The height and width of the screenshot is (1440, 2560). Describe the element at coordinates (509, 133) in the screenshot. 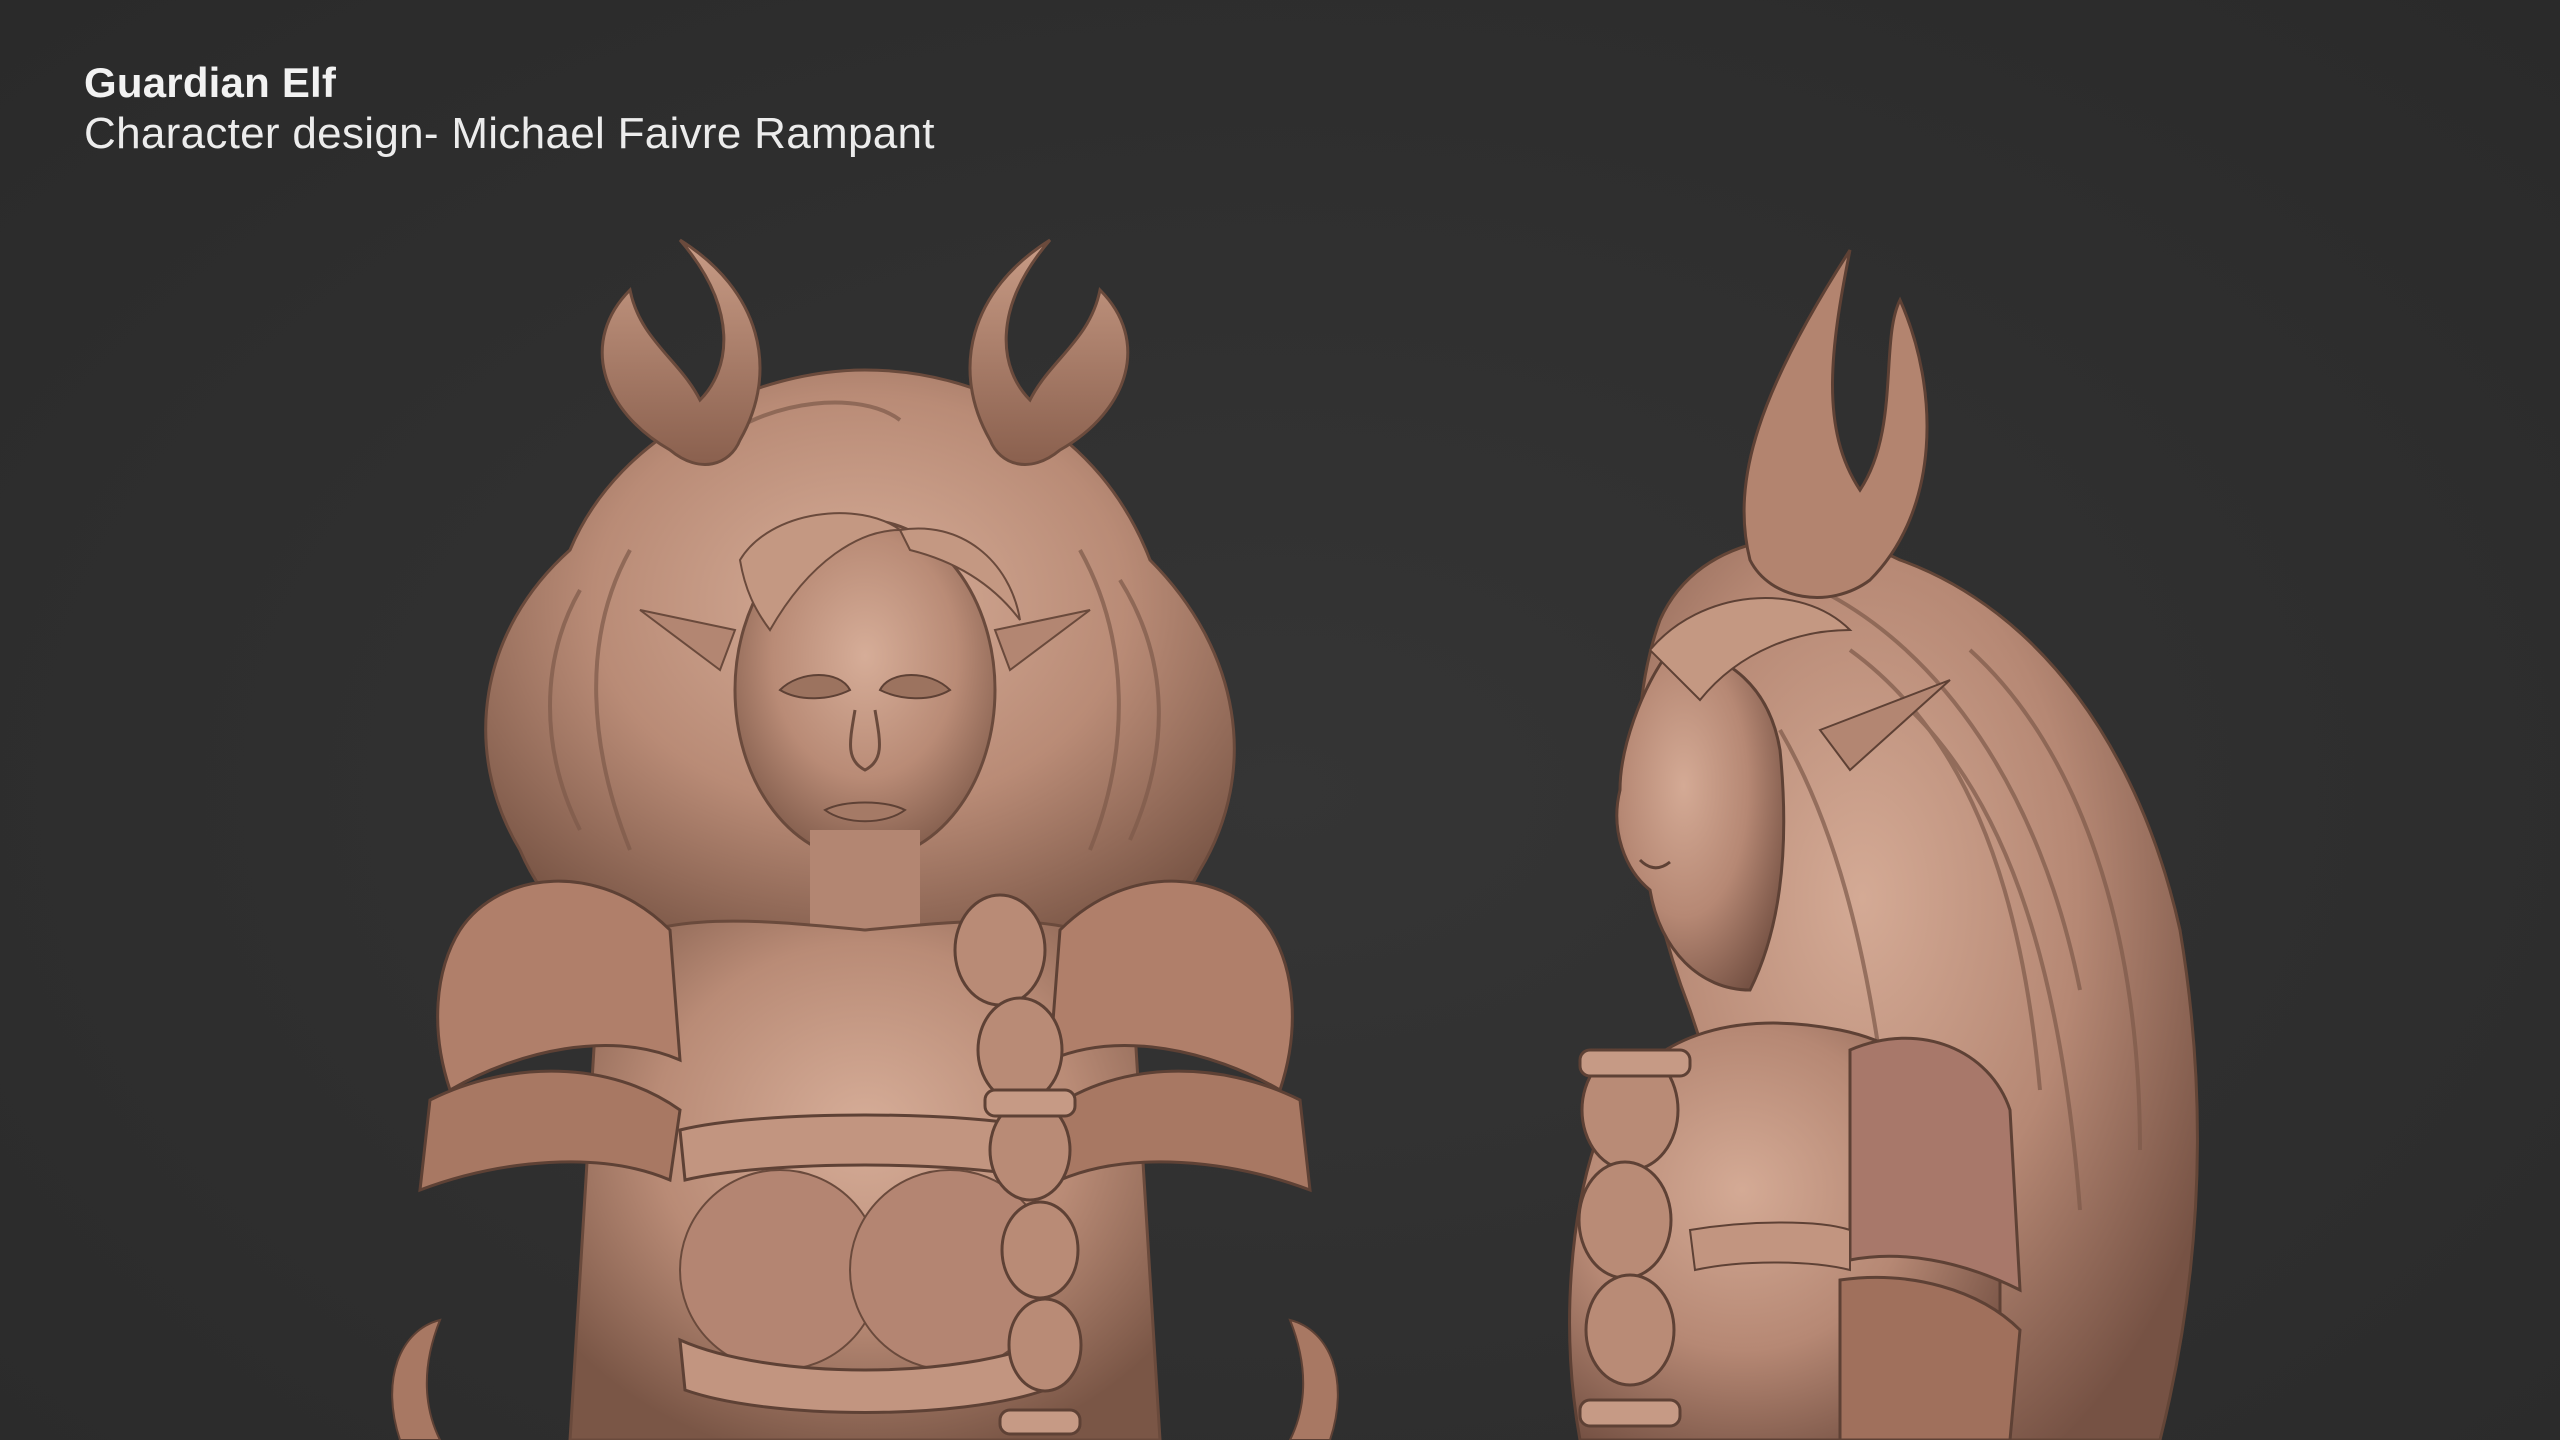

I see `caption-subtitle: Character design- Michael Faivre Rampant` at that location.